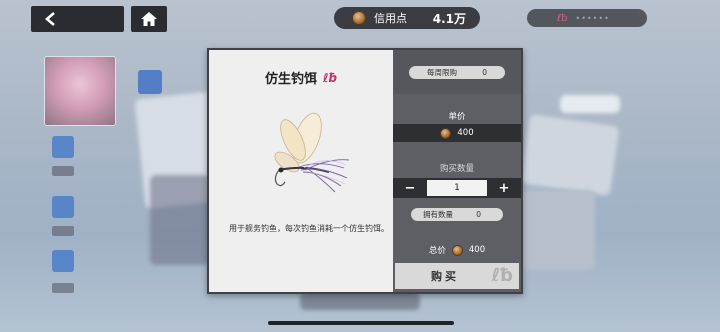 This screenshot has height=332, width=720. I want to click on home-indicator, so click(361, 323).